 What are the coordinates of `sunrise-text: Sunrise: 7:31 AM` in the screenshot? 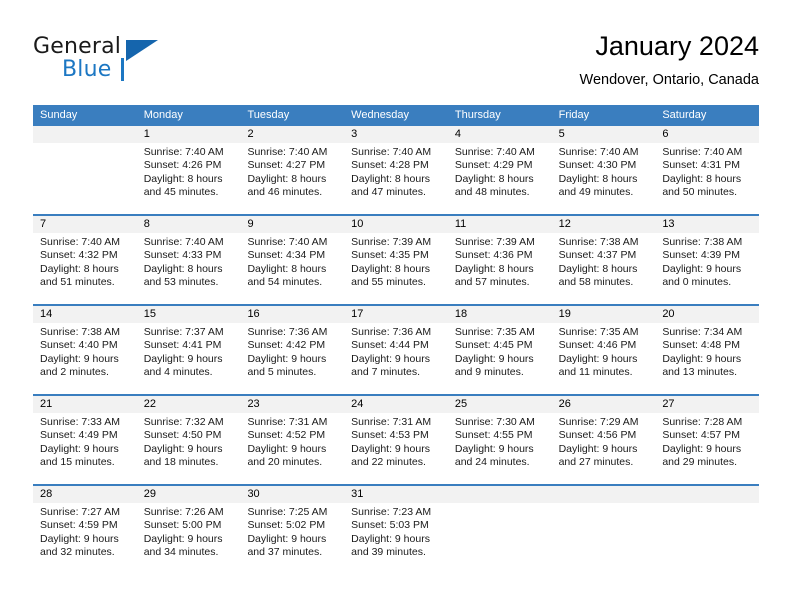 It's located at (391, 422).